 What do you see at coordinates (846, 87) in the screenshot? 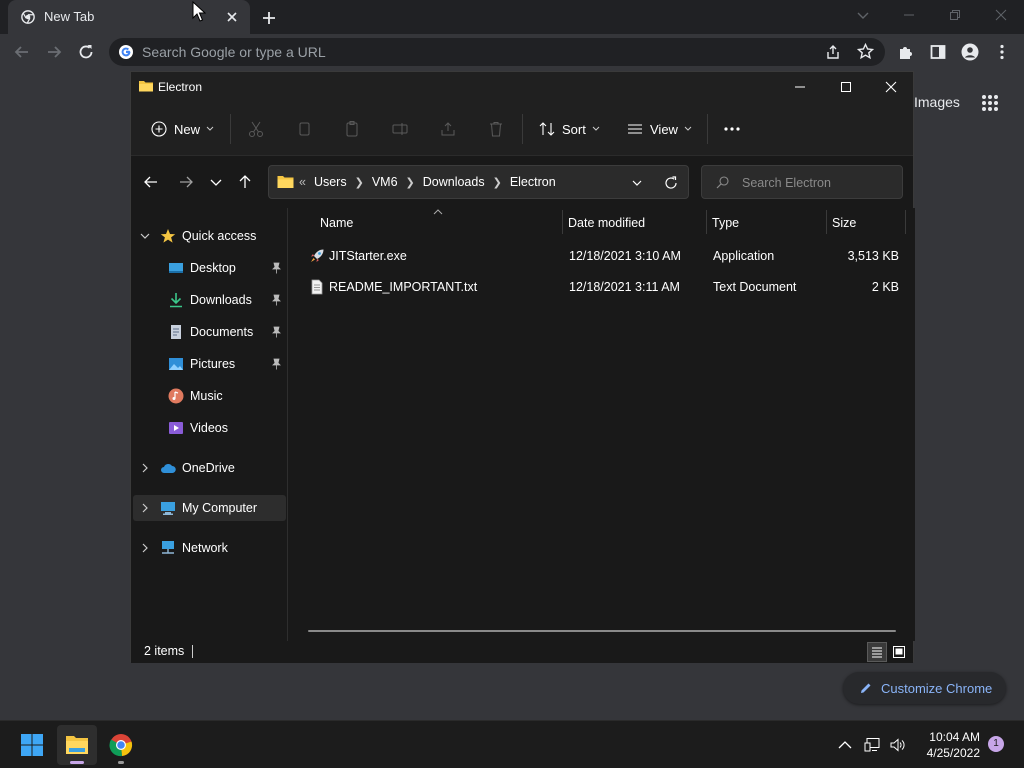
I see `explorer-maximize-button` at bounding box center [846, 87].